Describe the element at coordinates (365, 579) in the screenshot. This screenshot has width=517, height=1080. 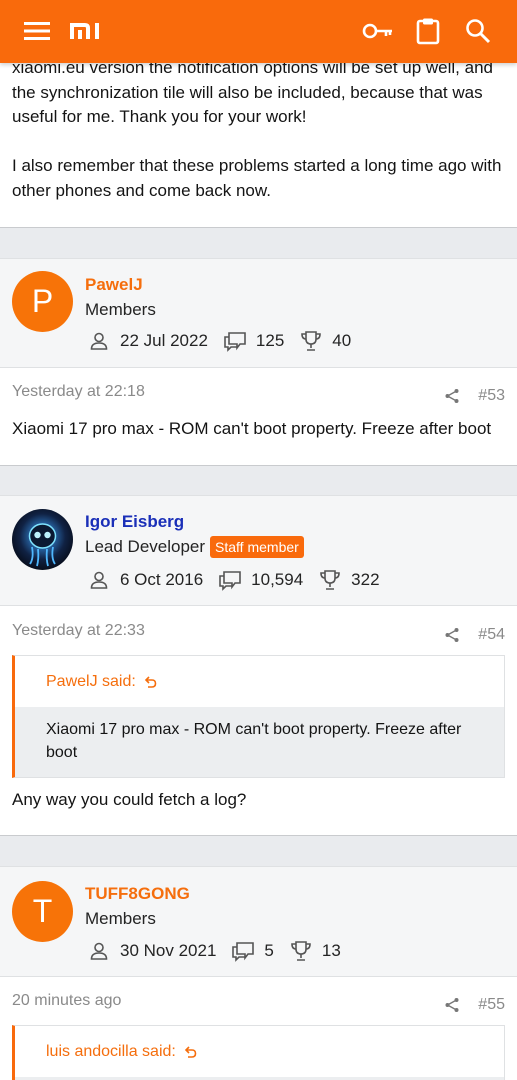
I see `reaction-score: 322` at that location.